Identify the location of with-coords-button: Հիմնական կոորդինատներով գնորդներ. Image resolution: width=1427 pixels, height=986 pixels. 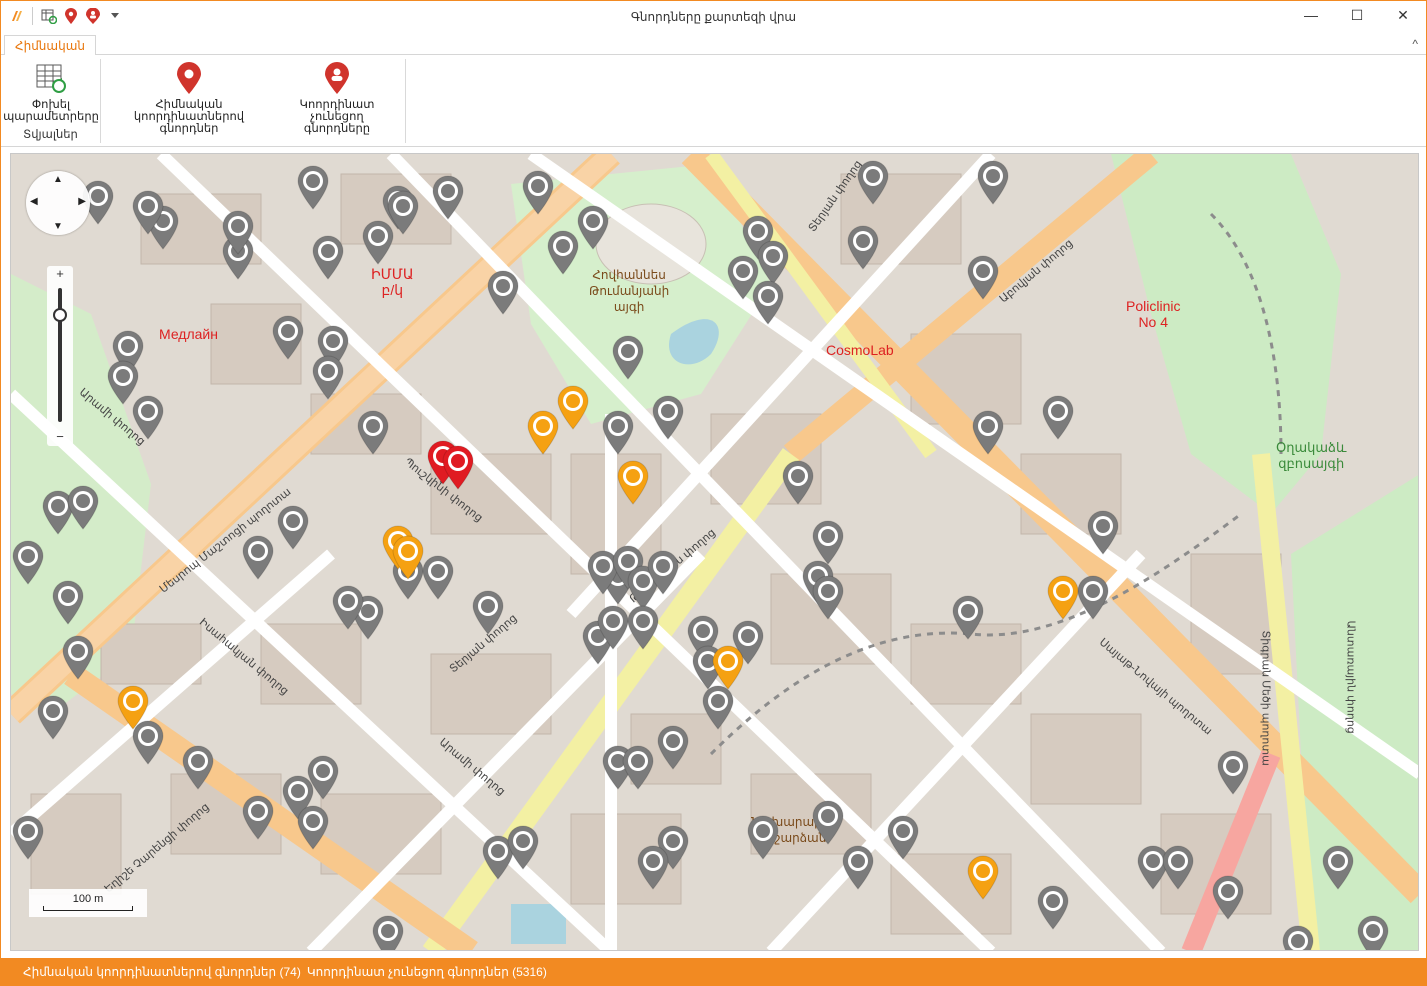
(189, 98).